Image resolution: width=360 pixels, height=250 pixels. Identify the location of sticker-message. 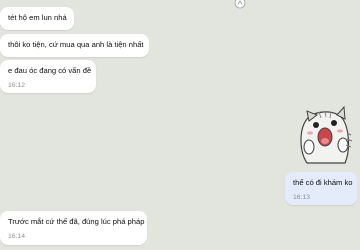
(323, 136).